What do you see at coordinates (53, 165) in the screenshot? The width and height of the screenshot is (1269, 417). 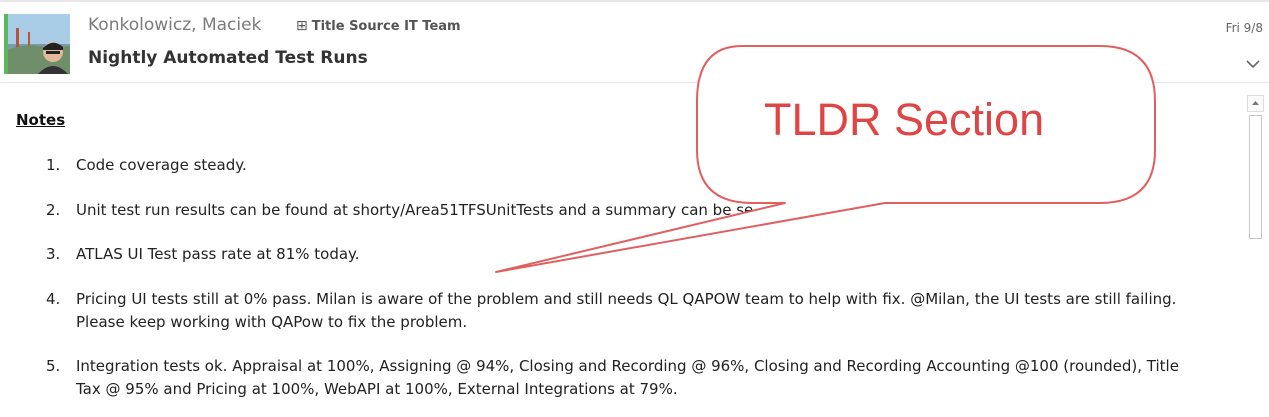 I see `list-item-number: 1.` at bounding box center [53, 165].